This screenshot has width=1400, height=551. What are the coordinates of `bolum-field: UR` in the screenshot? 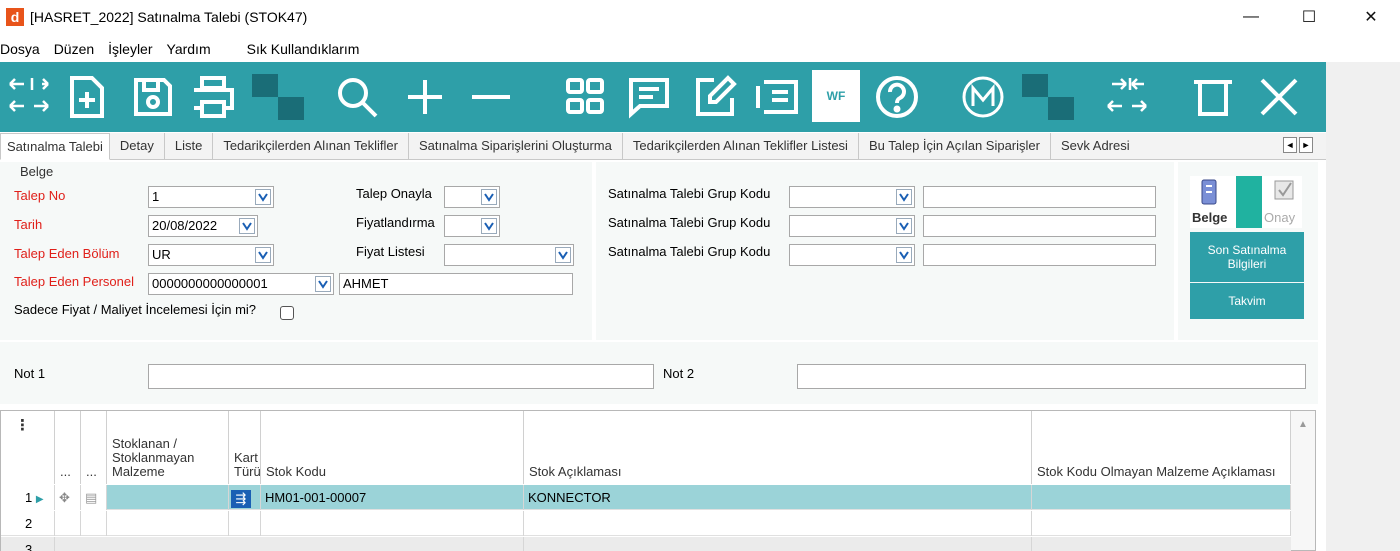 It's located at (211, 255).